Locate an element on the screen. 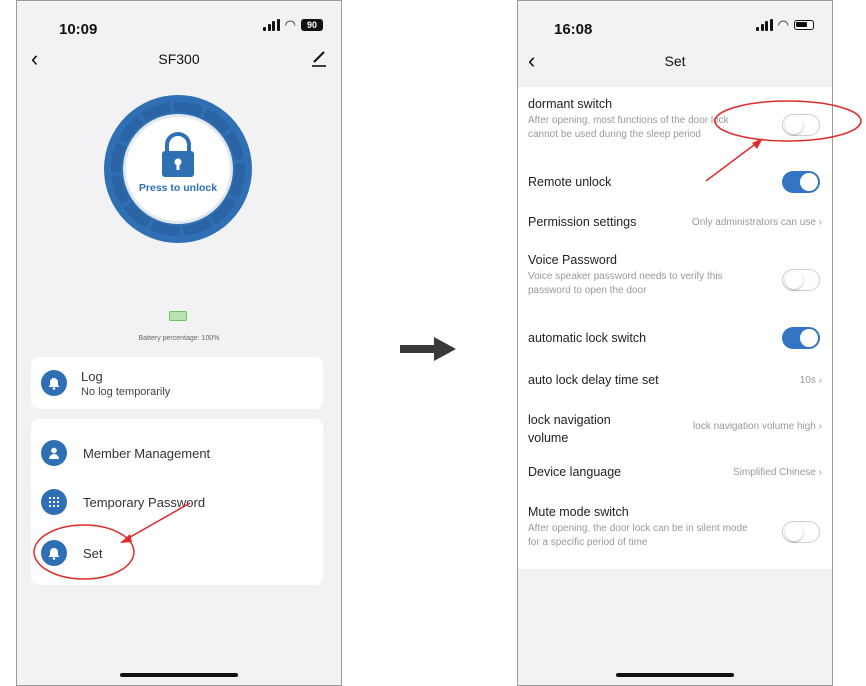 Image resolution: width=866 pixels, height=686 pixels. battery-level-icon is located at coordinates (178, 316).